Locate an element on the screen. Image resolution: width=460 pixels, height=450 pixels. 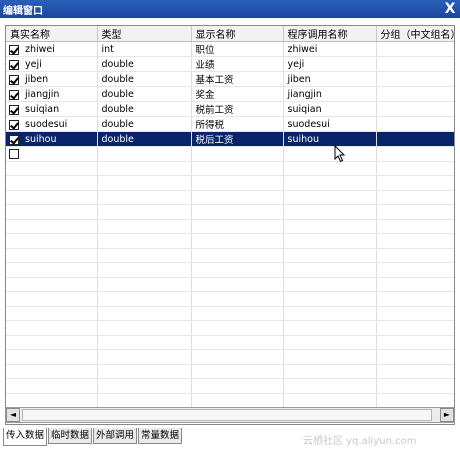
table-row is located at coordinates (230, 154).